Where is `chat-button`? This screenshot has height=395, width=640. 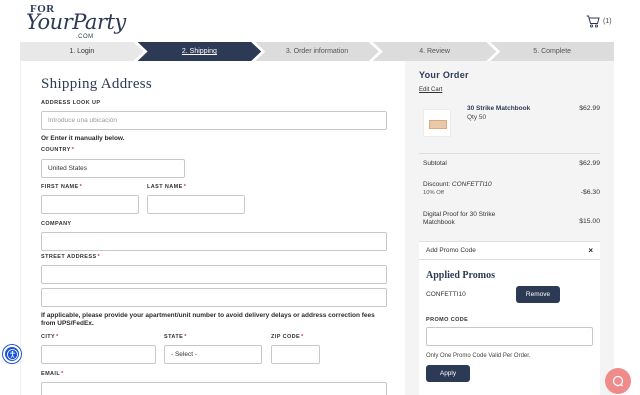
chat-button is located at coordinates (618, 381).